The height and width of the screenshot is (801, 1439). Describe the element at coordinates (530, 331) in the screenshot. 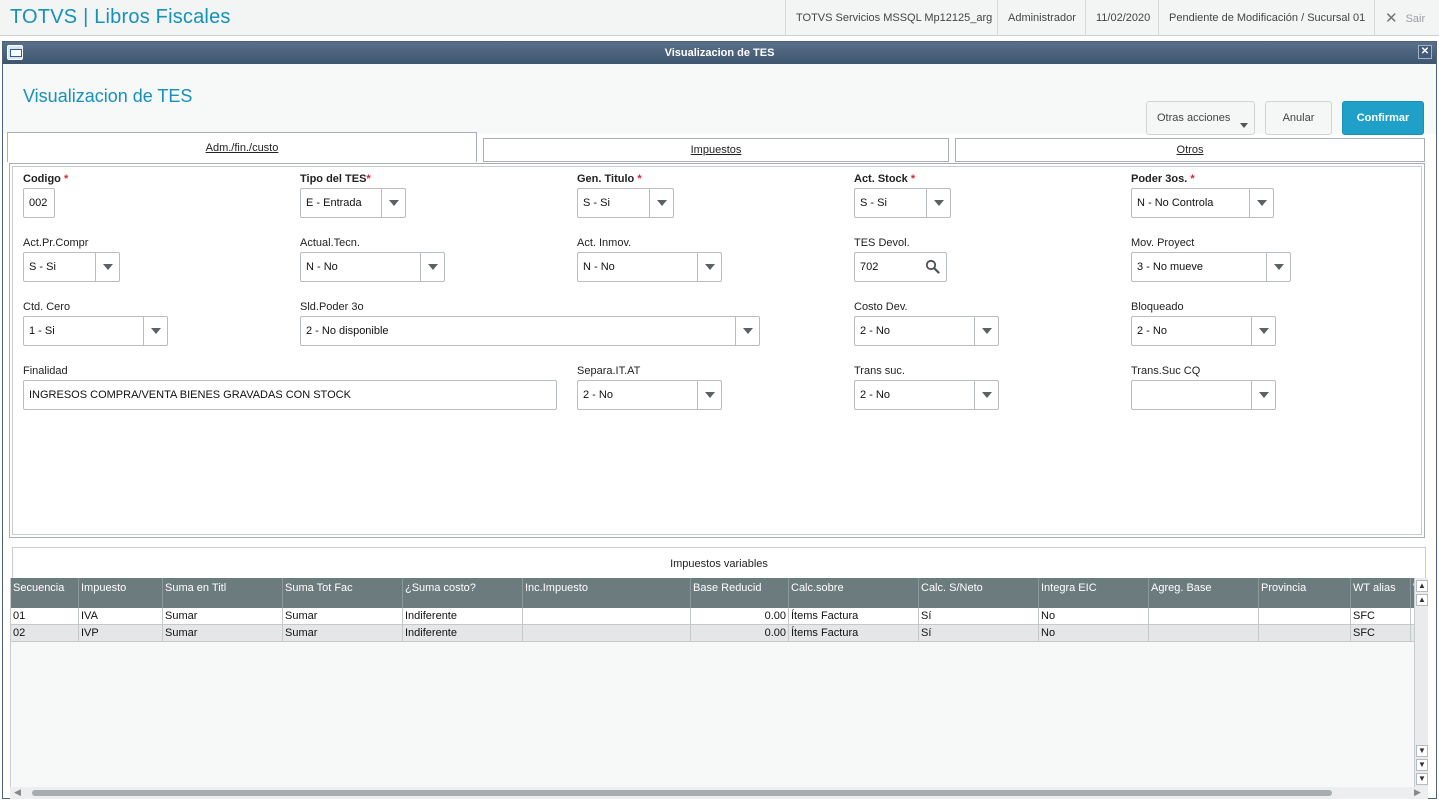

I see `sld-poder-3o-select: 2 - No disponible` at that location.